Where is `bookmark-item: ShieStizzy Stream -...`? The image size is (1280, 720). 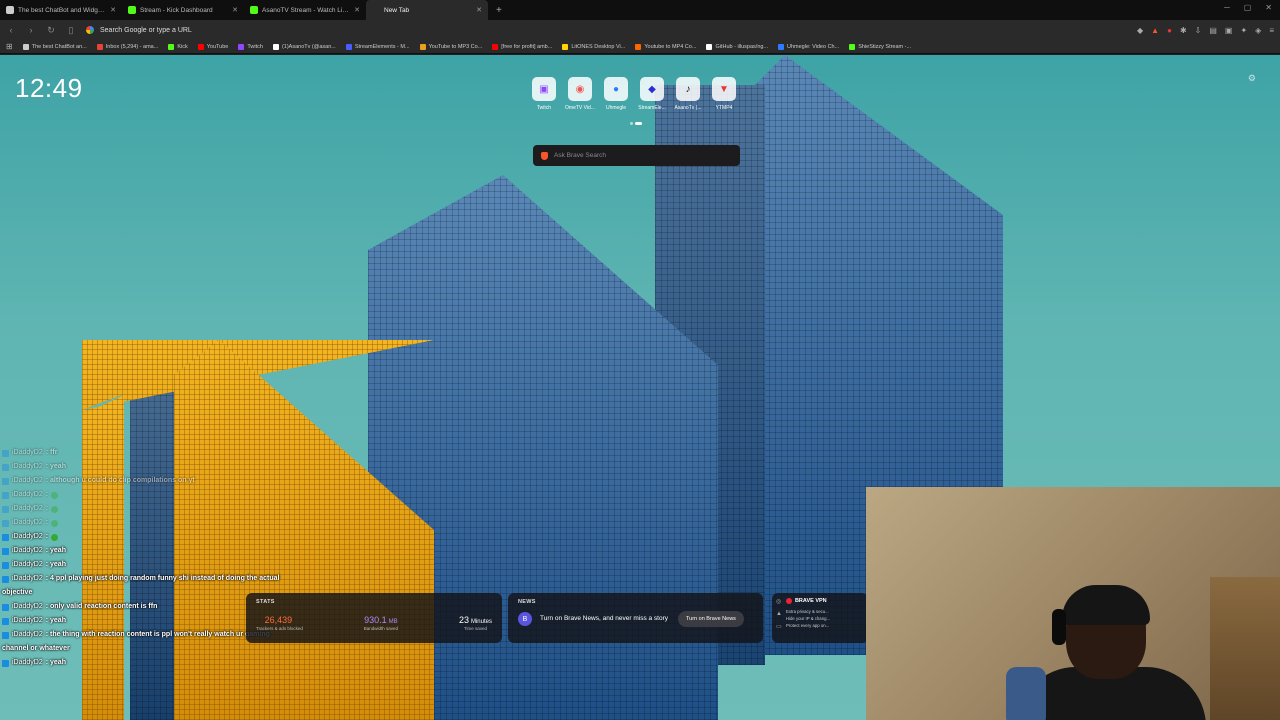
bookmark-item: ShieStizzy Stream -... is located at coordinates (880, 46).